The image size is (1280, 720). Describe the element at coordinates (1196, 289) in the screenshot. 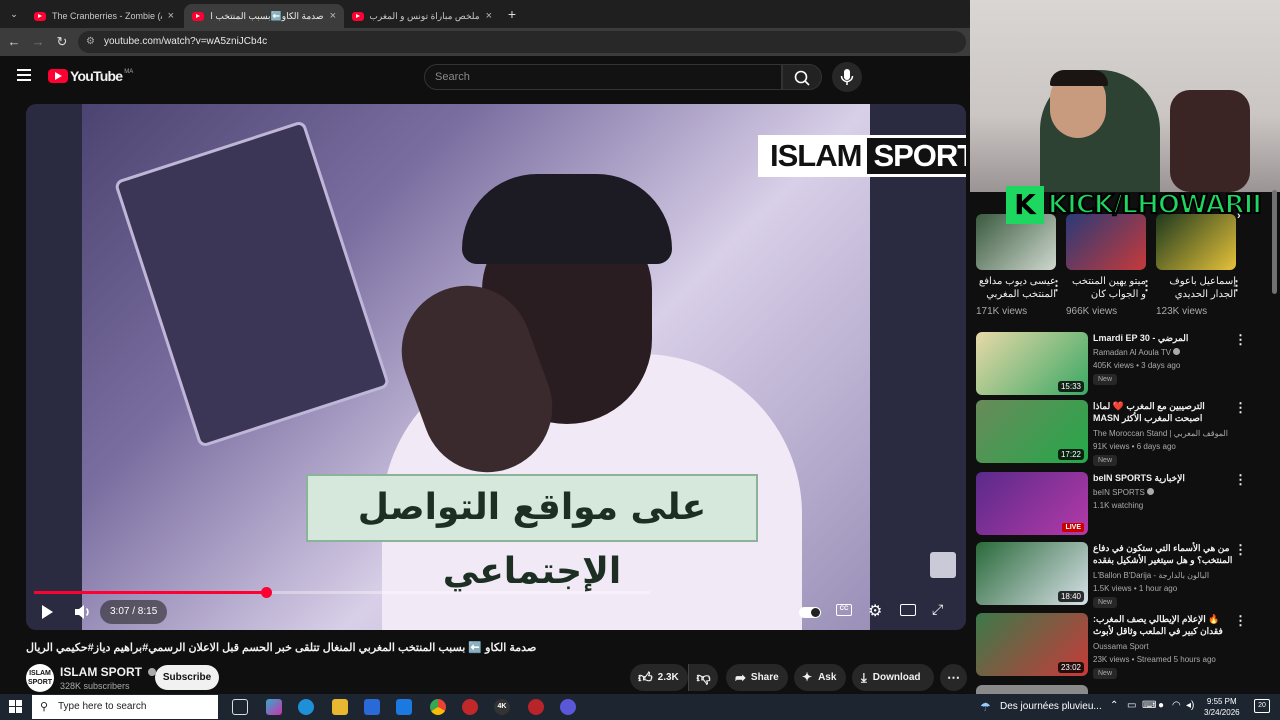

I see `short-title: إسماعيل باعوف الجدار الحديدي` at that location.